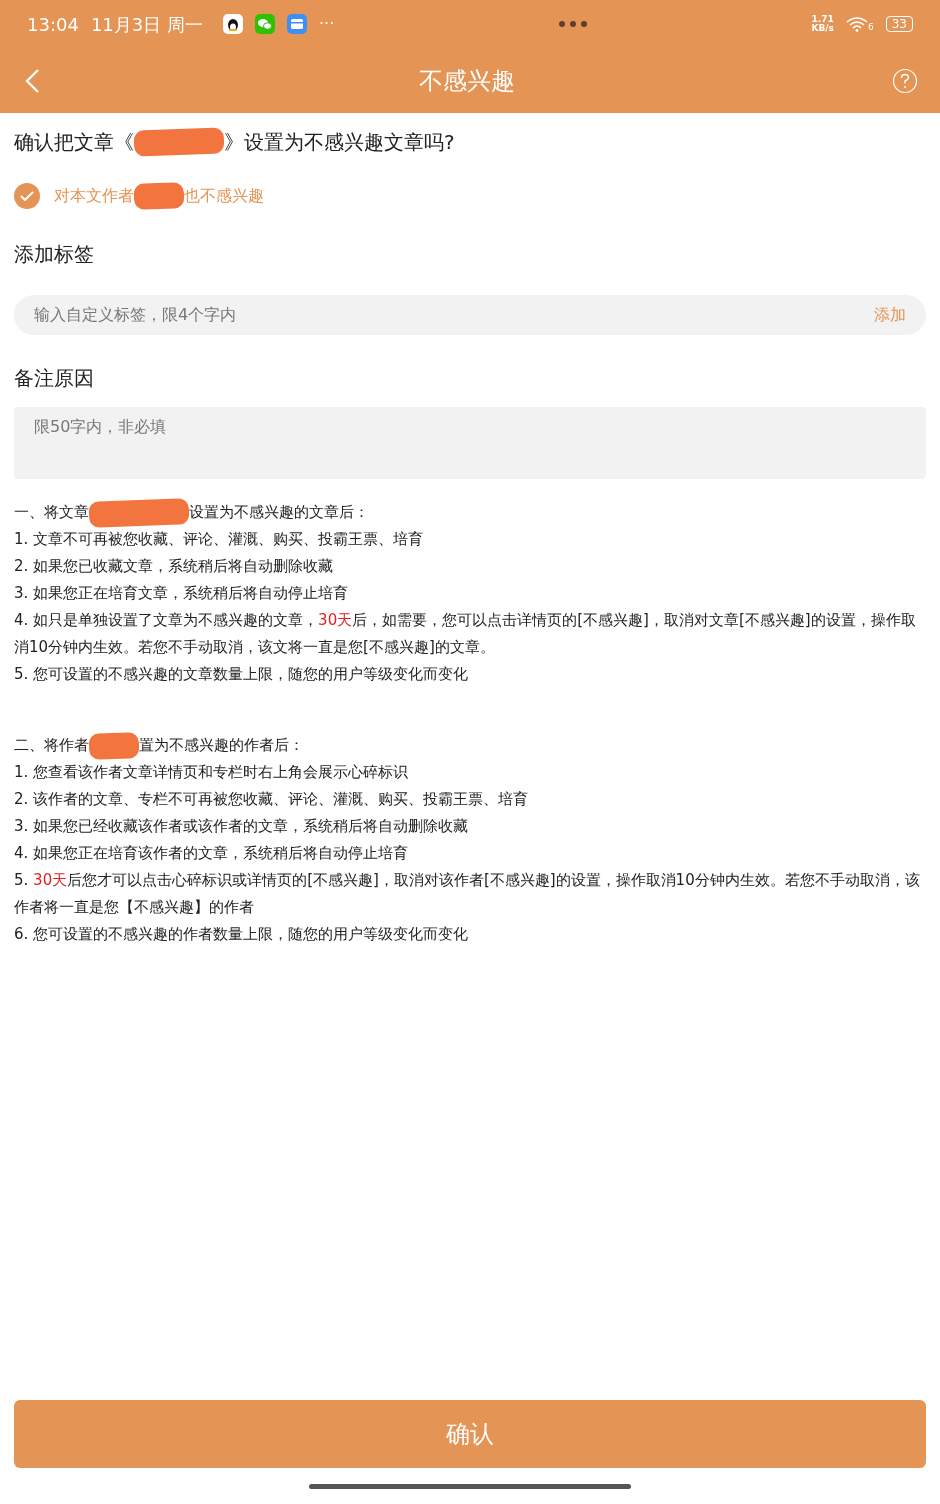  I want to click on rule-item: 3. 如果您已经收藏该作者或该作者的文章，系统稍后将自动删除收藏, so click(242, 826).